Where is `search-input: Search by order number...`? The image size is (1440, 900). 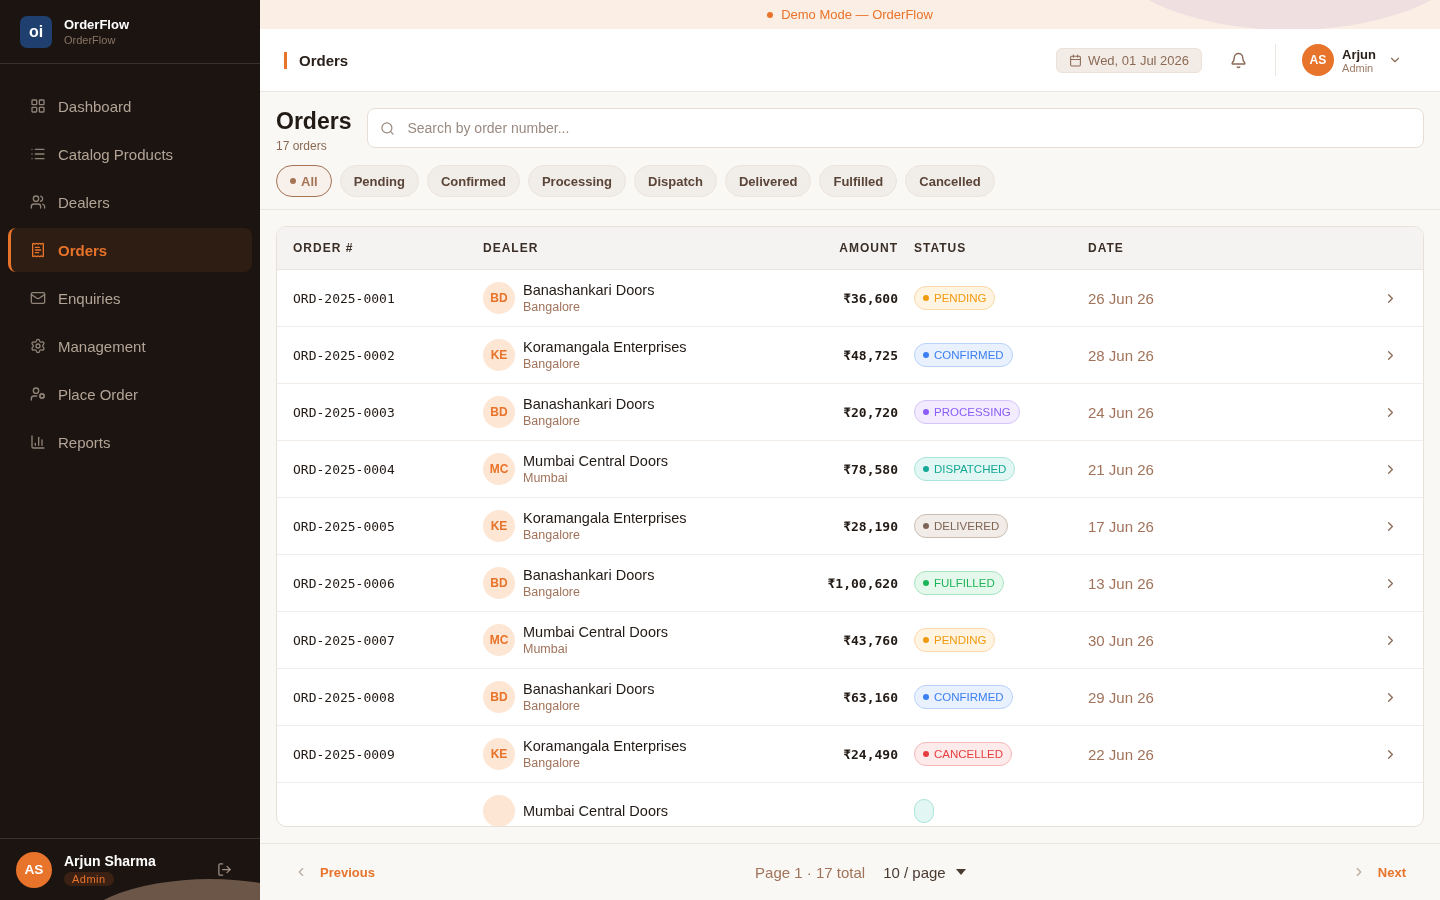 search-input: Search by order number... is located at coordinates (908, 128).